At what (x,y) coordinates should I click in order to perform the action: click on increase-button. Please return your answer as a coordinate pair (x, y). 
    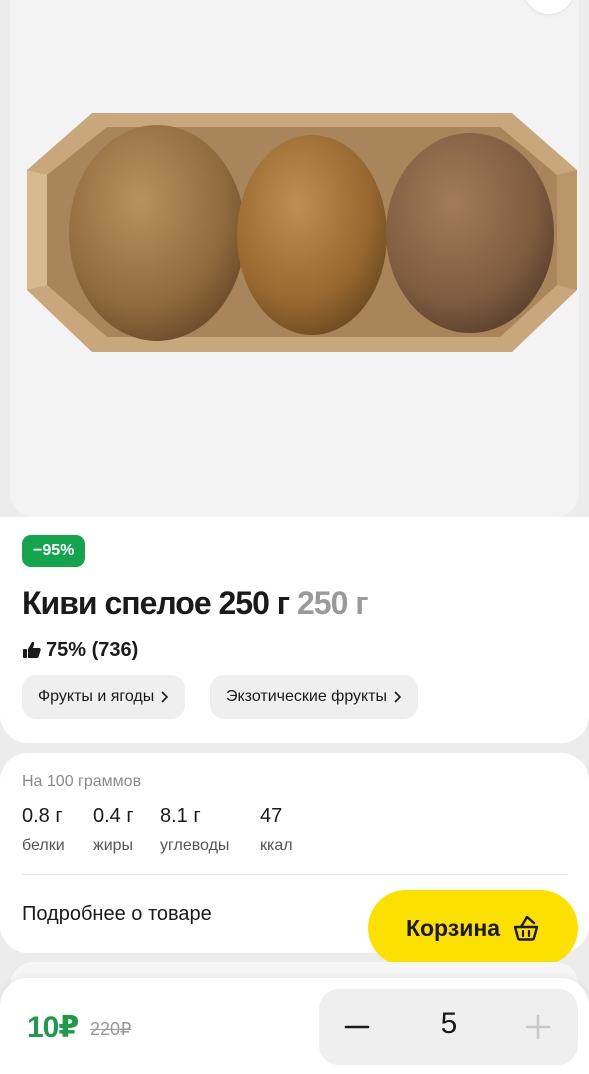
    Looking at the image, I should click on (538, 1027).